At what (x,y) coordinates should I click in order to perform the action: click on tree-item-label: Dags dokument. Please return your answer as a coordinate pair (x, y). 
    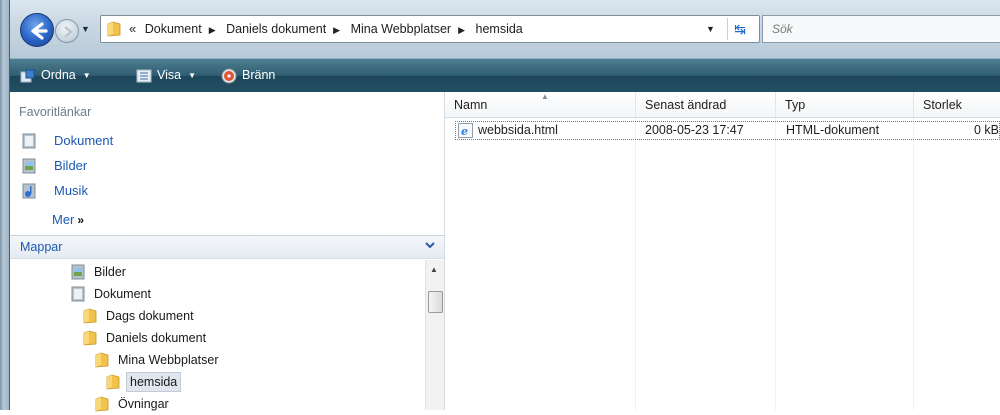
    Looking at the image, I should click on (150, 316).